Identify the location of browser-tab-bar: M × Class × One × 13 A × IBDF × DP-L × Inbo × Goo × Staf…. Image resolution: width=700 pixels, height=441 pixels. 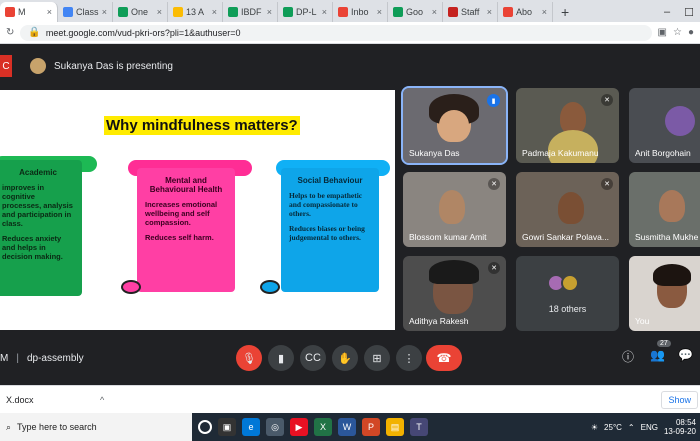
(350, 11).